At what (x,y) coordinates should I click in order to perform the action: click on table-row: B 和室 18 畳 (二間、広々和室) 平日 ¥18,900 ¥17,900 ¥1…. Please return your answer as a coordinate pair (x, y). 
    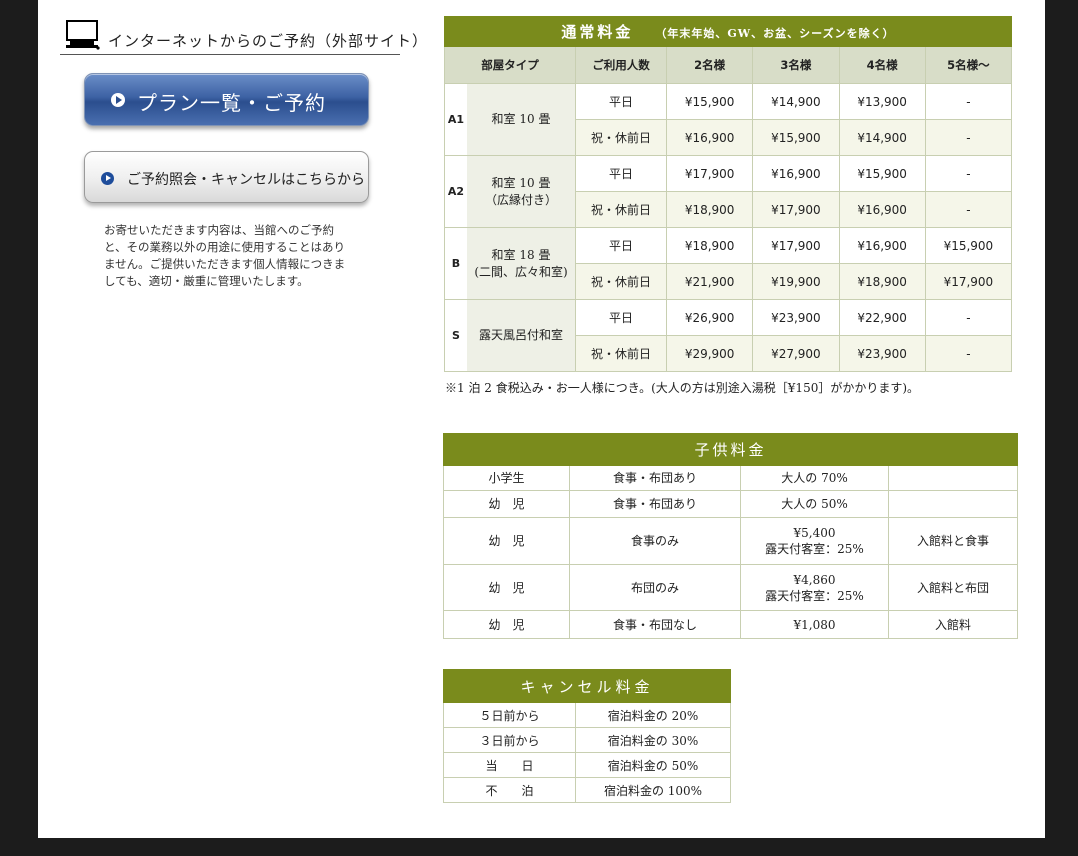
    Looking at the image, I should click on (728, 263).